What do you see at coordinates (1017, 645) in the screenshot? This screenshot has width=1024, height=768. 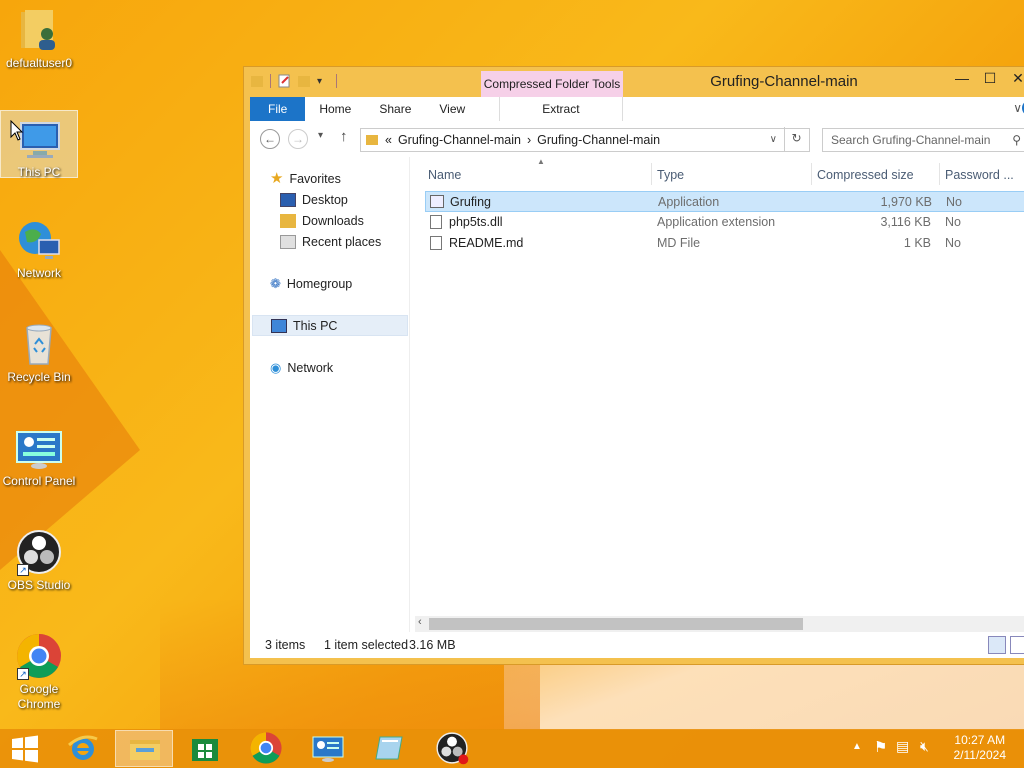 I see `large-icons-view-button` at bounding box center [1017, 645].